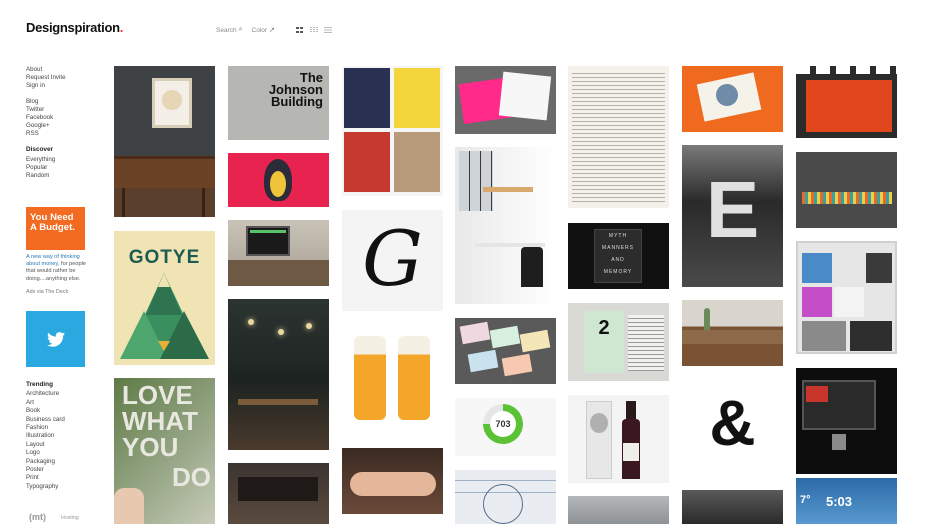 Image resolution: width=930 pixels, height=524 pixels. Describe the element at coordinates (618, 256) in the screenshot. I see `image-tile-myth-manners-memory: MYTH MANNERS AND MEMORY` at that location.